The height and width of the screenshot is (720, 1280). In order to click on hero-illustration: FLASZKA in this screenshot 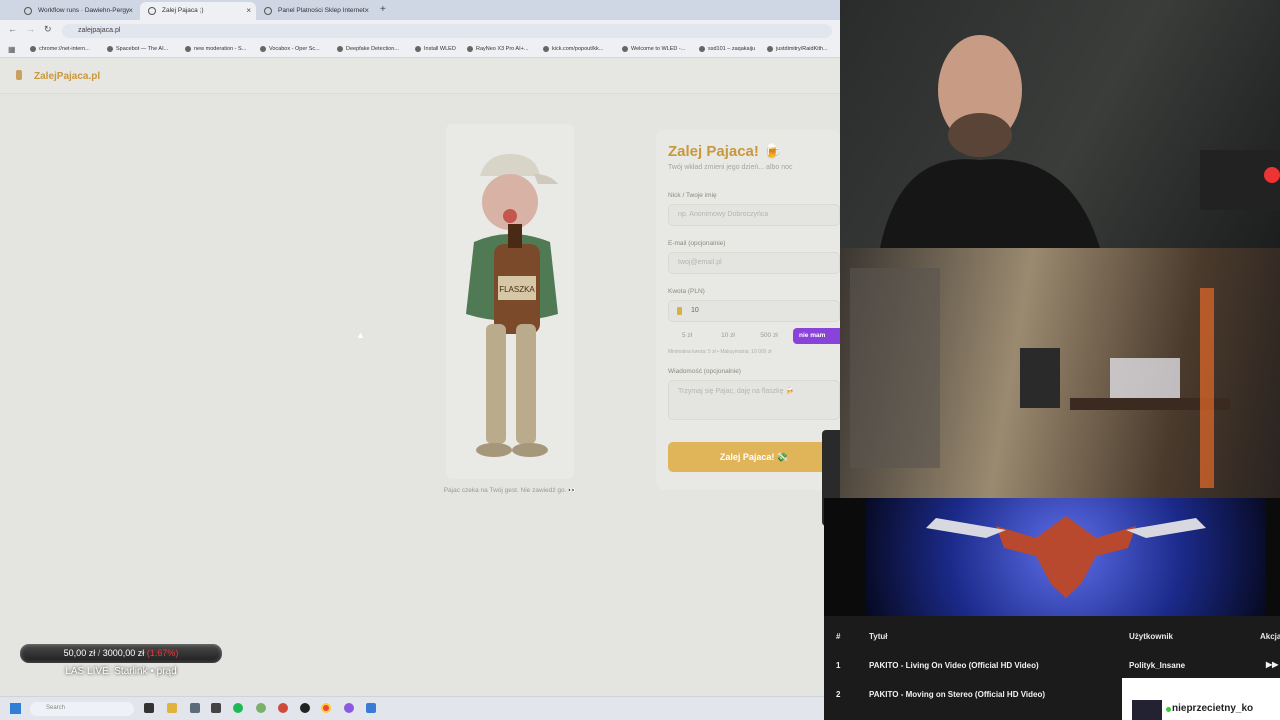, I will do `click(510, 301)`.